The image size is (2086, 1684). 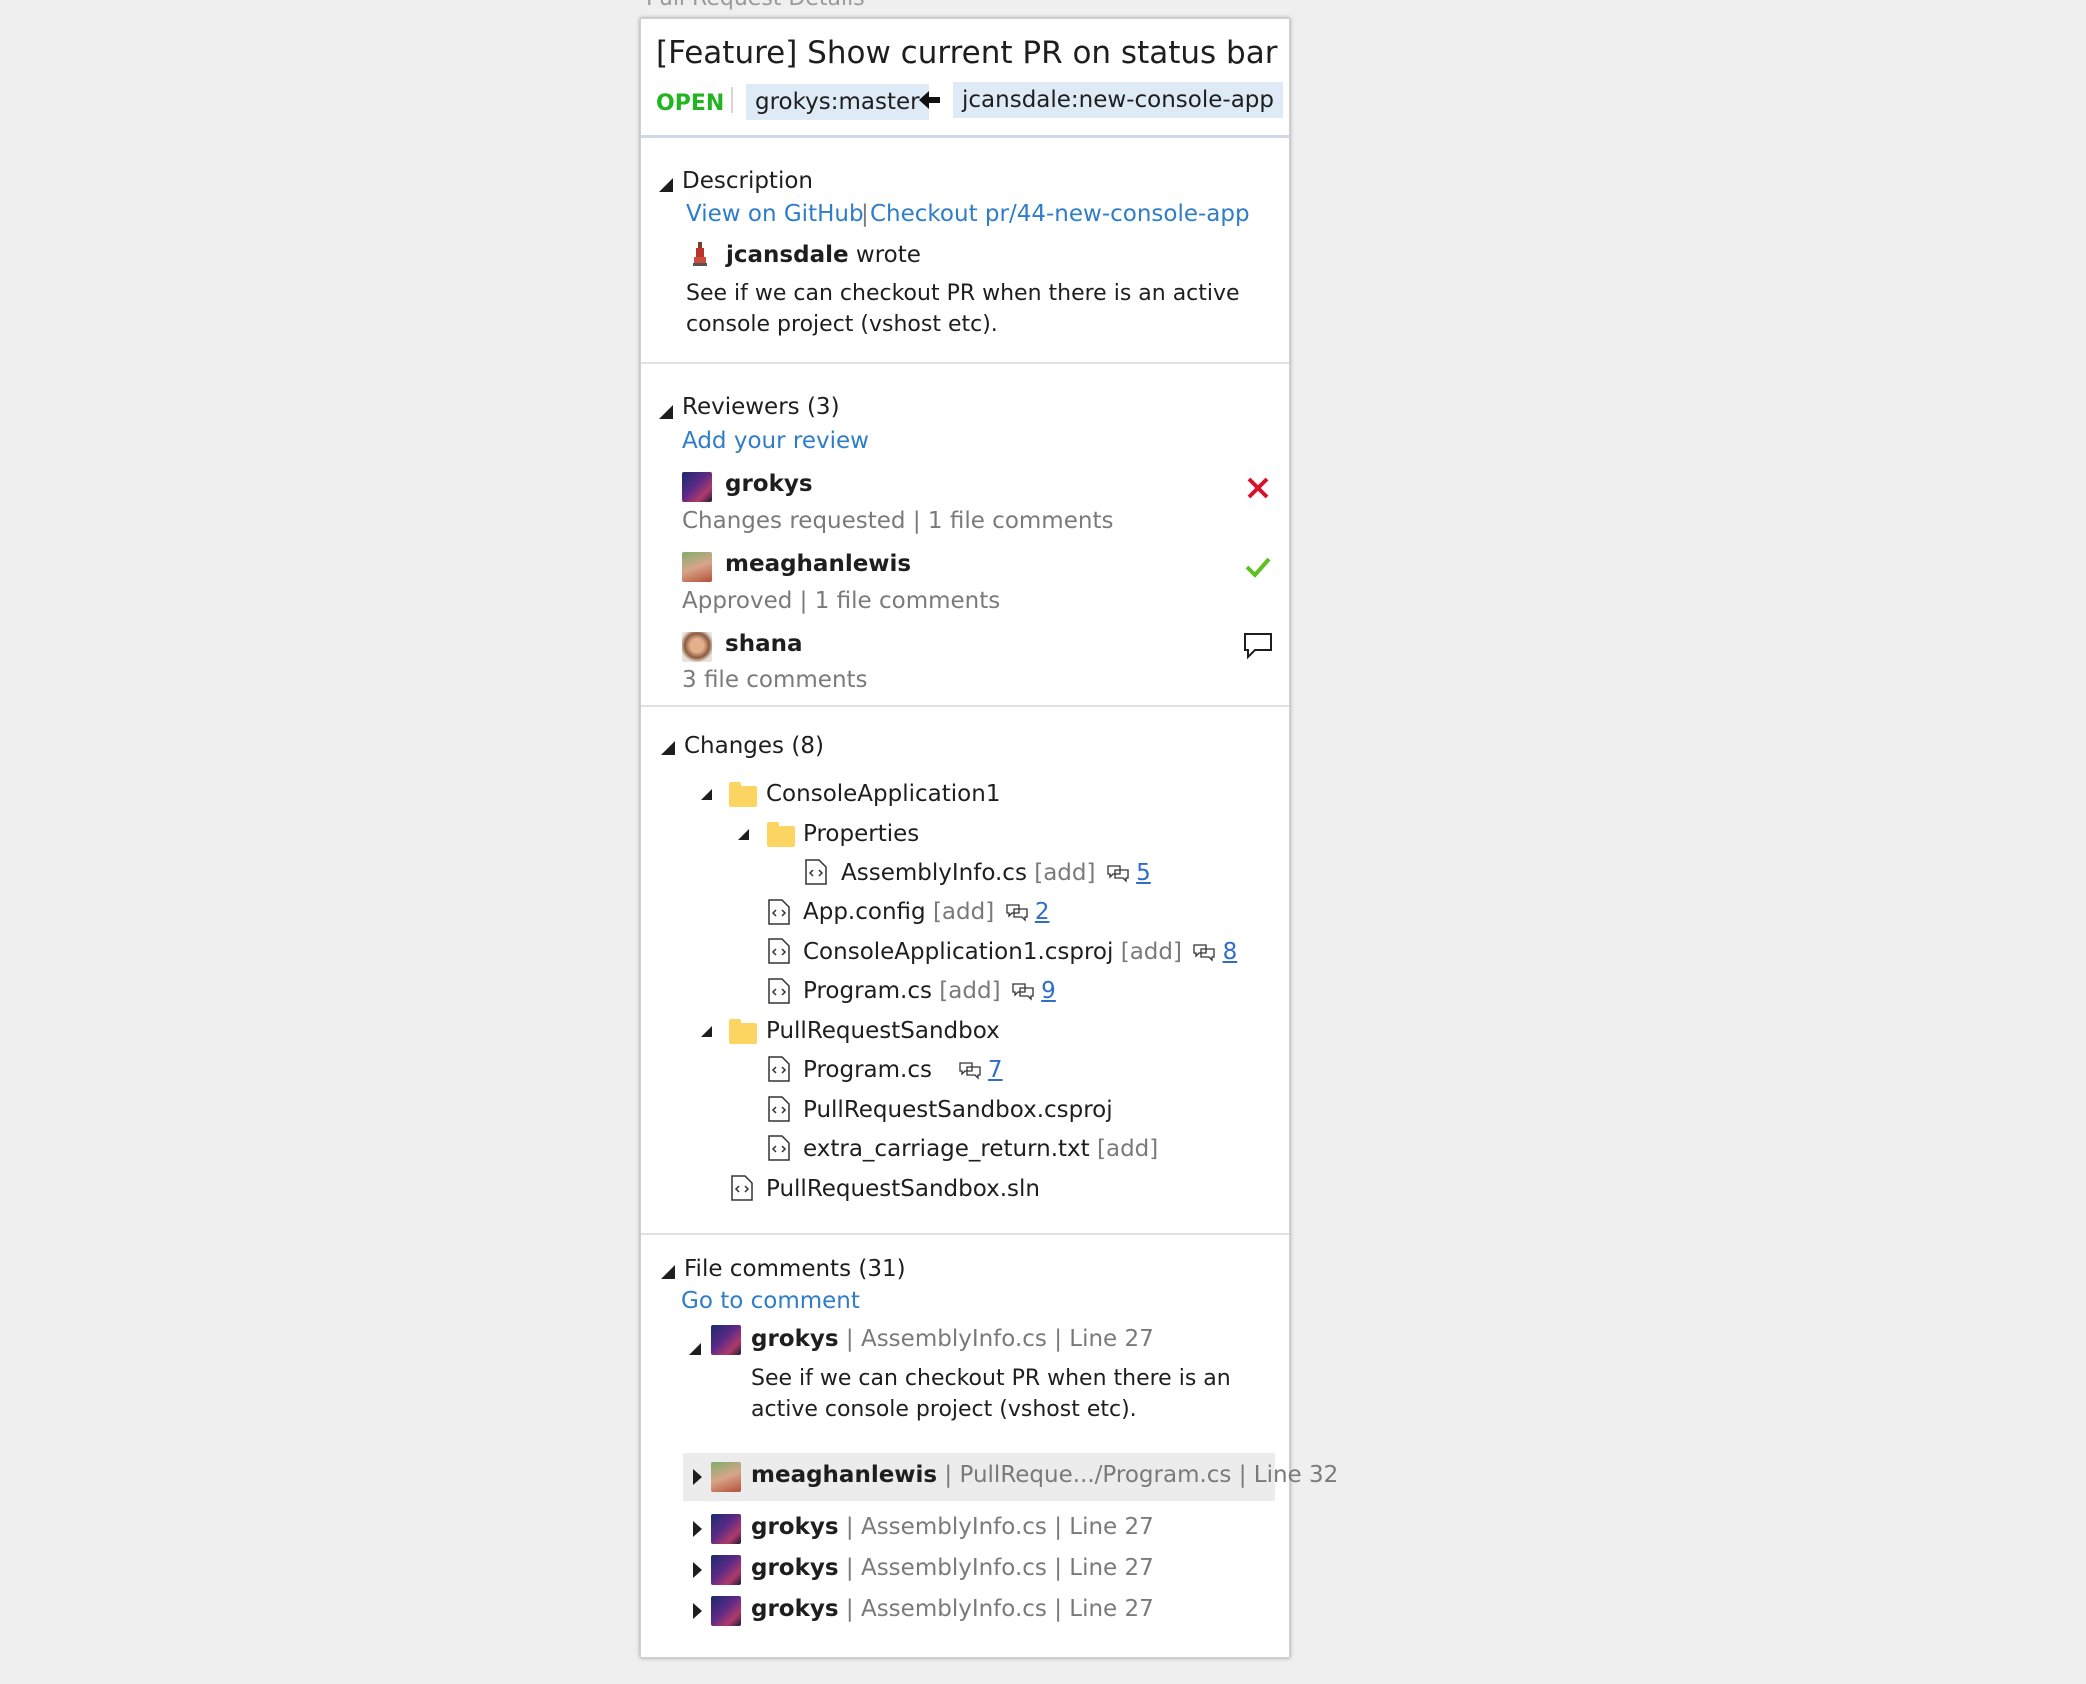 I want to click on comment-count-link: 5, so click(x=1143, y=873).